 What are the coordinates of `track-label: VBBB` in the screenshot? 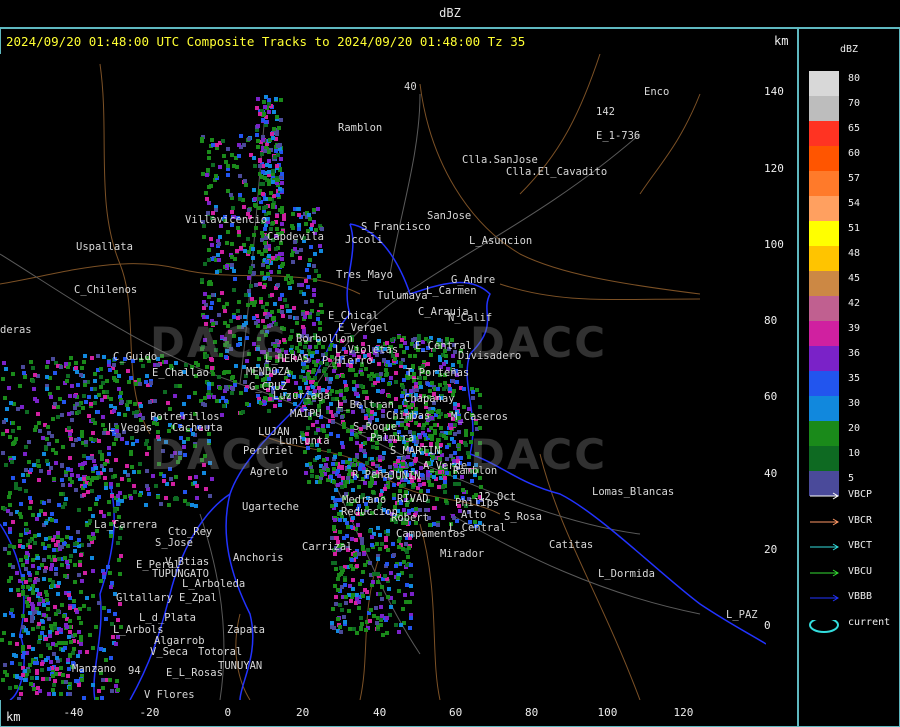 It's located at (860, 596).